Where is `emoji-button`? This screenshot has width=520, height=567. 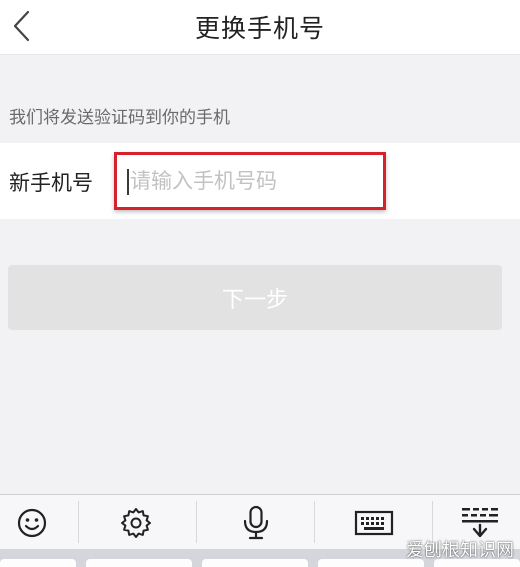
emoji-button is located at coordinates (41, 522).